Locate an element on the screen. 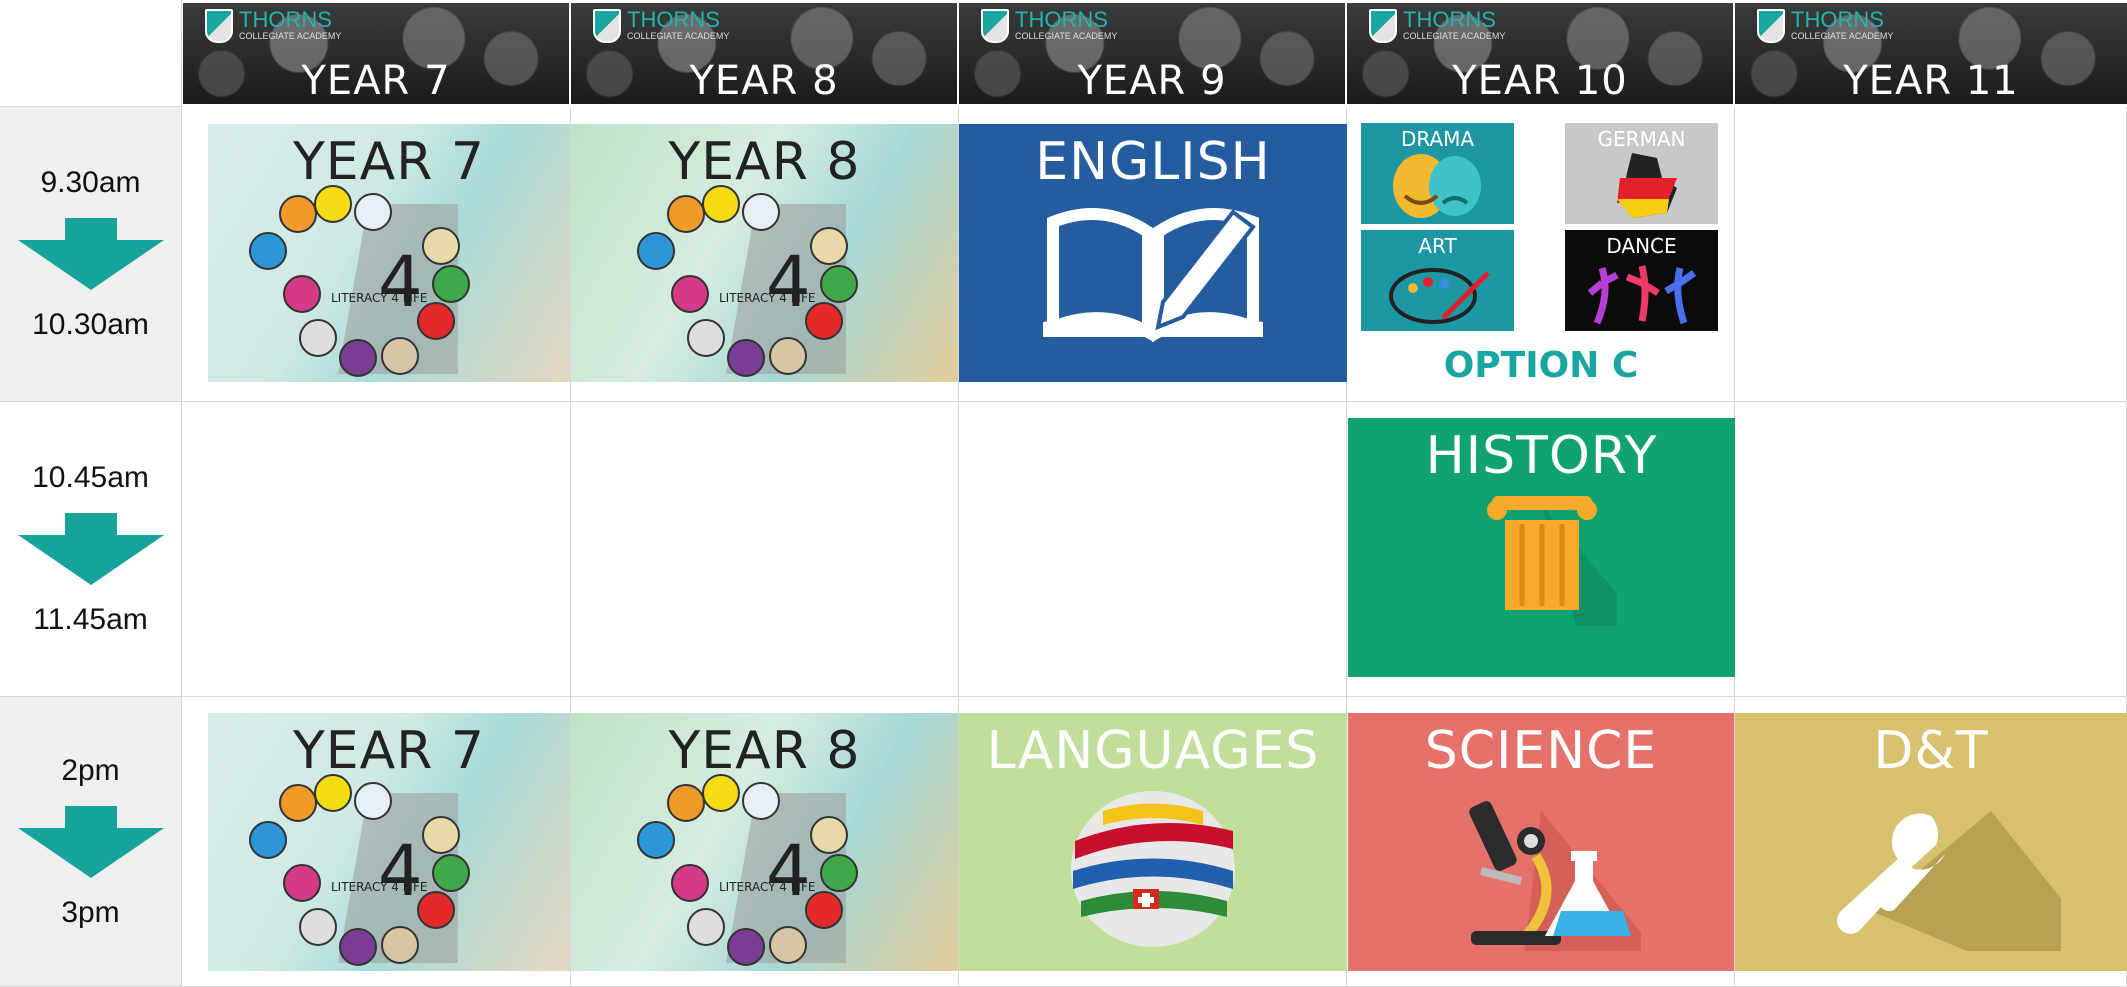  end-time: 3pm is located at coordinates (90, 912).